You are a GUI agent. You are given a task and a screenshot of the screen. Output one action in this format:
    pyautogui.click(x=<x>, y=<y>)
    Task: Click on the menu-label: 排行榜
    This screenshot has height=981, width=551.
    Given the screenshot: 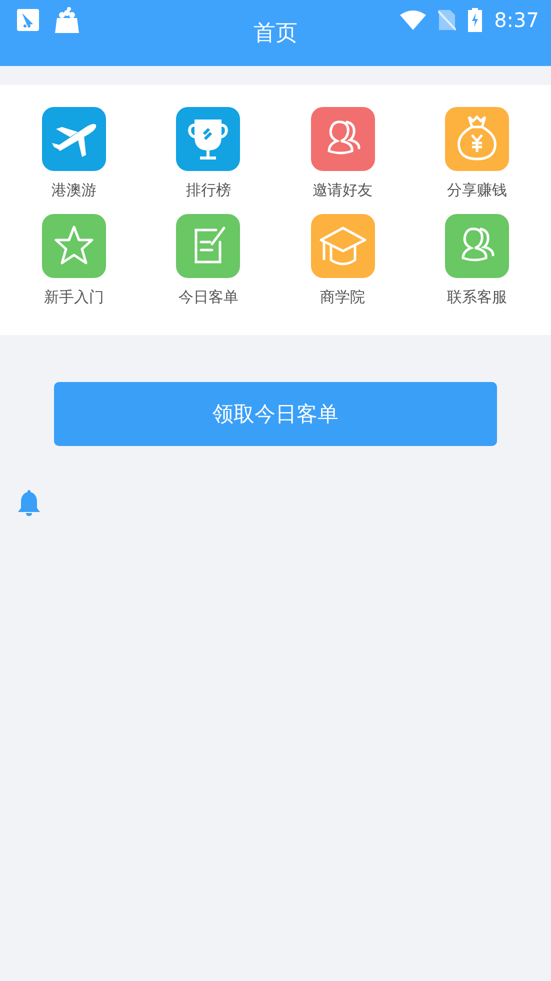 What is the action you would take?
    pyautogui.click(x=208, y=190)
    